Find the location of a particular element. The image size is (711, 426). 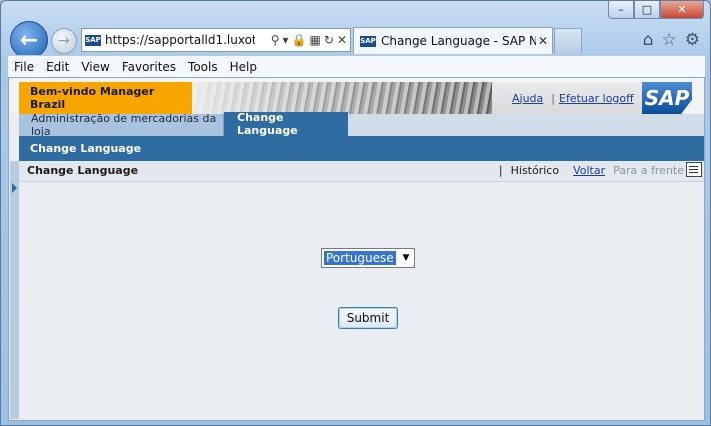

menu-favorites: Favorites is located at coordinates (149, 67).